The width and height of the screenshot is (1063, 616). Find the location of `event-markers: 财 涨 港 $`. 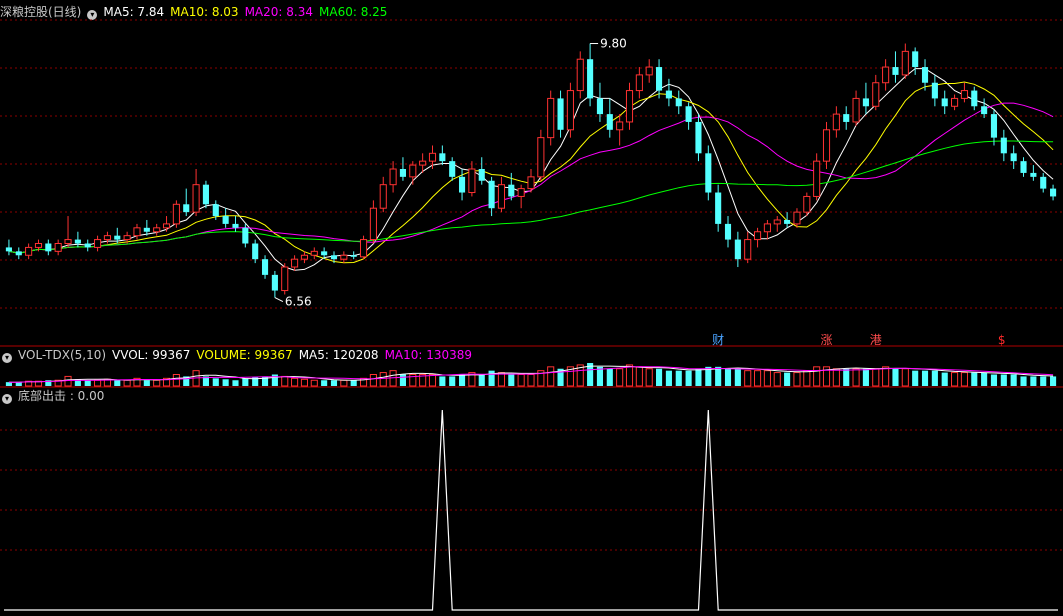

event-markers: 财 涨 港 $ is located at coordinates (858, 339).